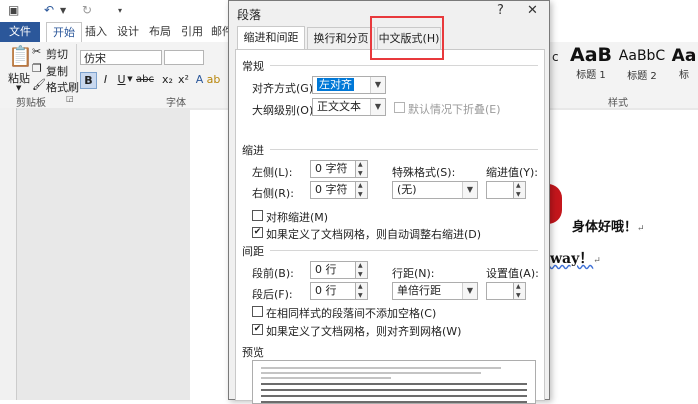  What do you see at coordinates (257, 232) in the screenshot?
I see `auto-adjust-checkbox: ✔` at bounding box center [257, 232].